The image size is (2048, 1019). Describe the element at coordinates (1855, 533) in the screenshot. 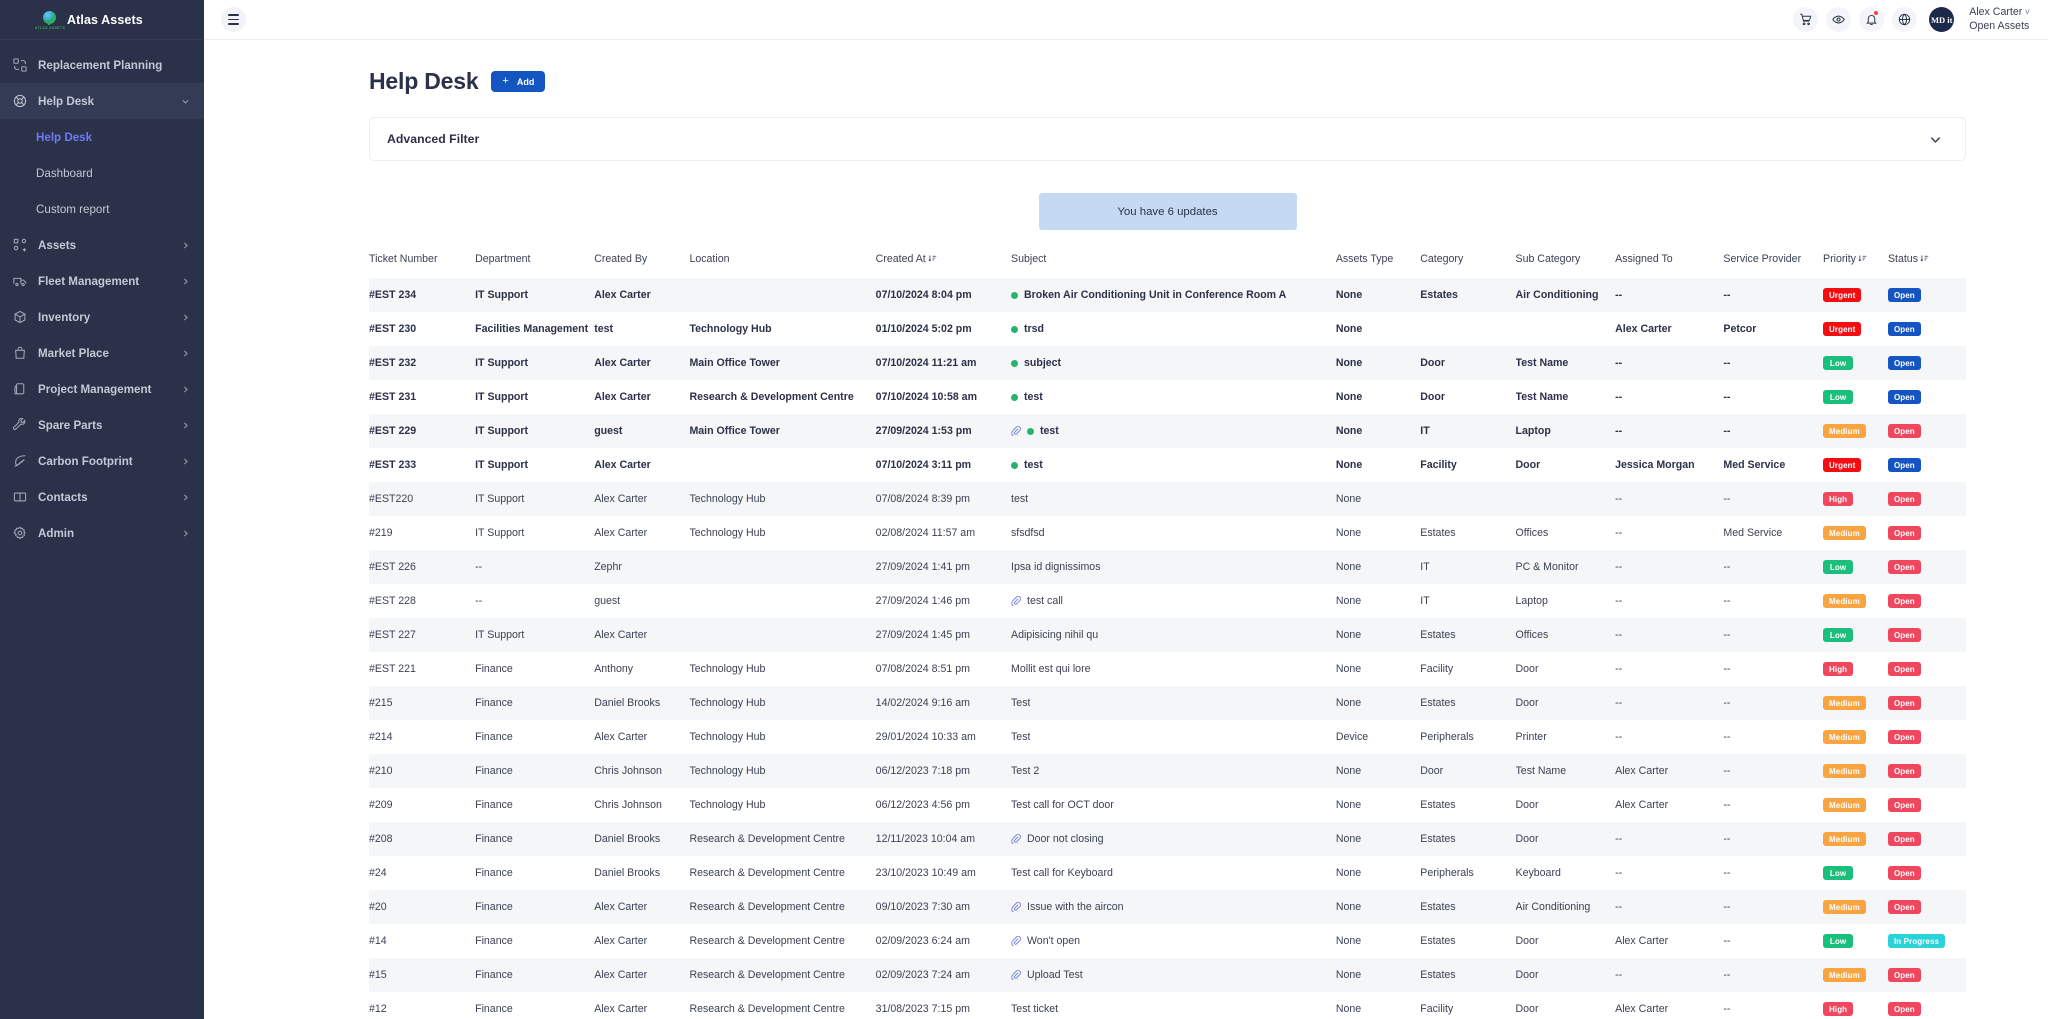

I see `cell-priority: Medium` at that location.